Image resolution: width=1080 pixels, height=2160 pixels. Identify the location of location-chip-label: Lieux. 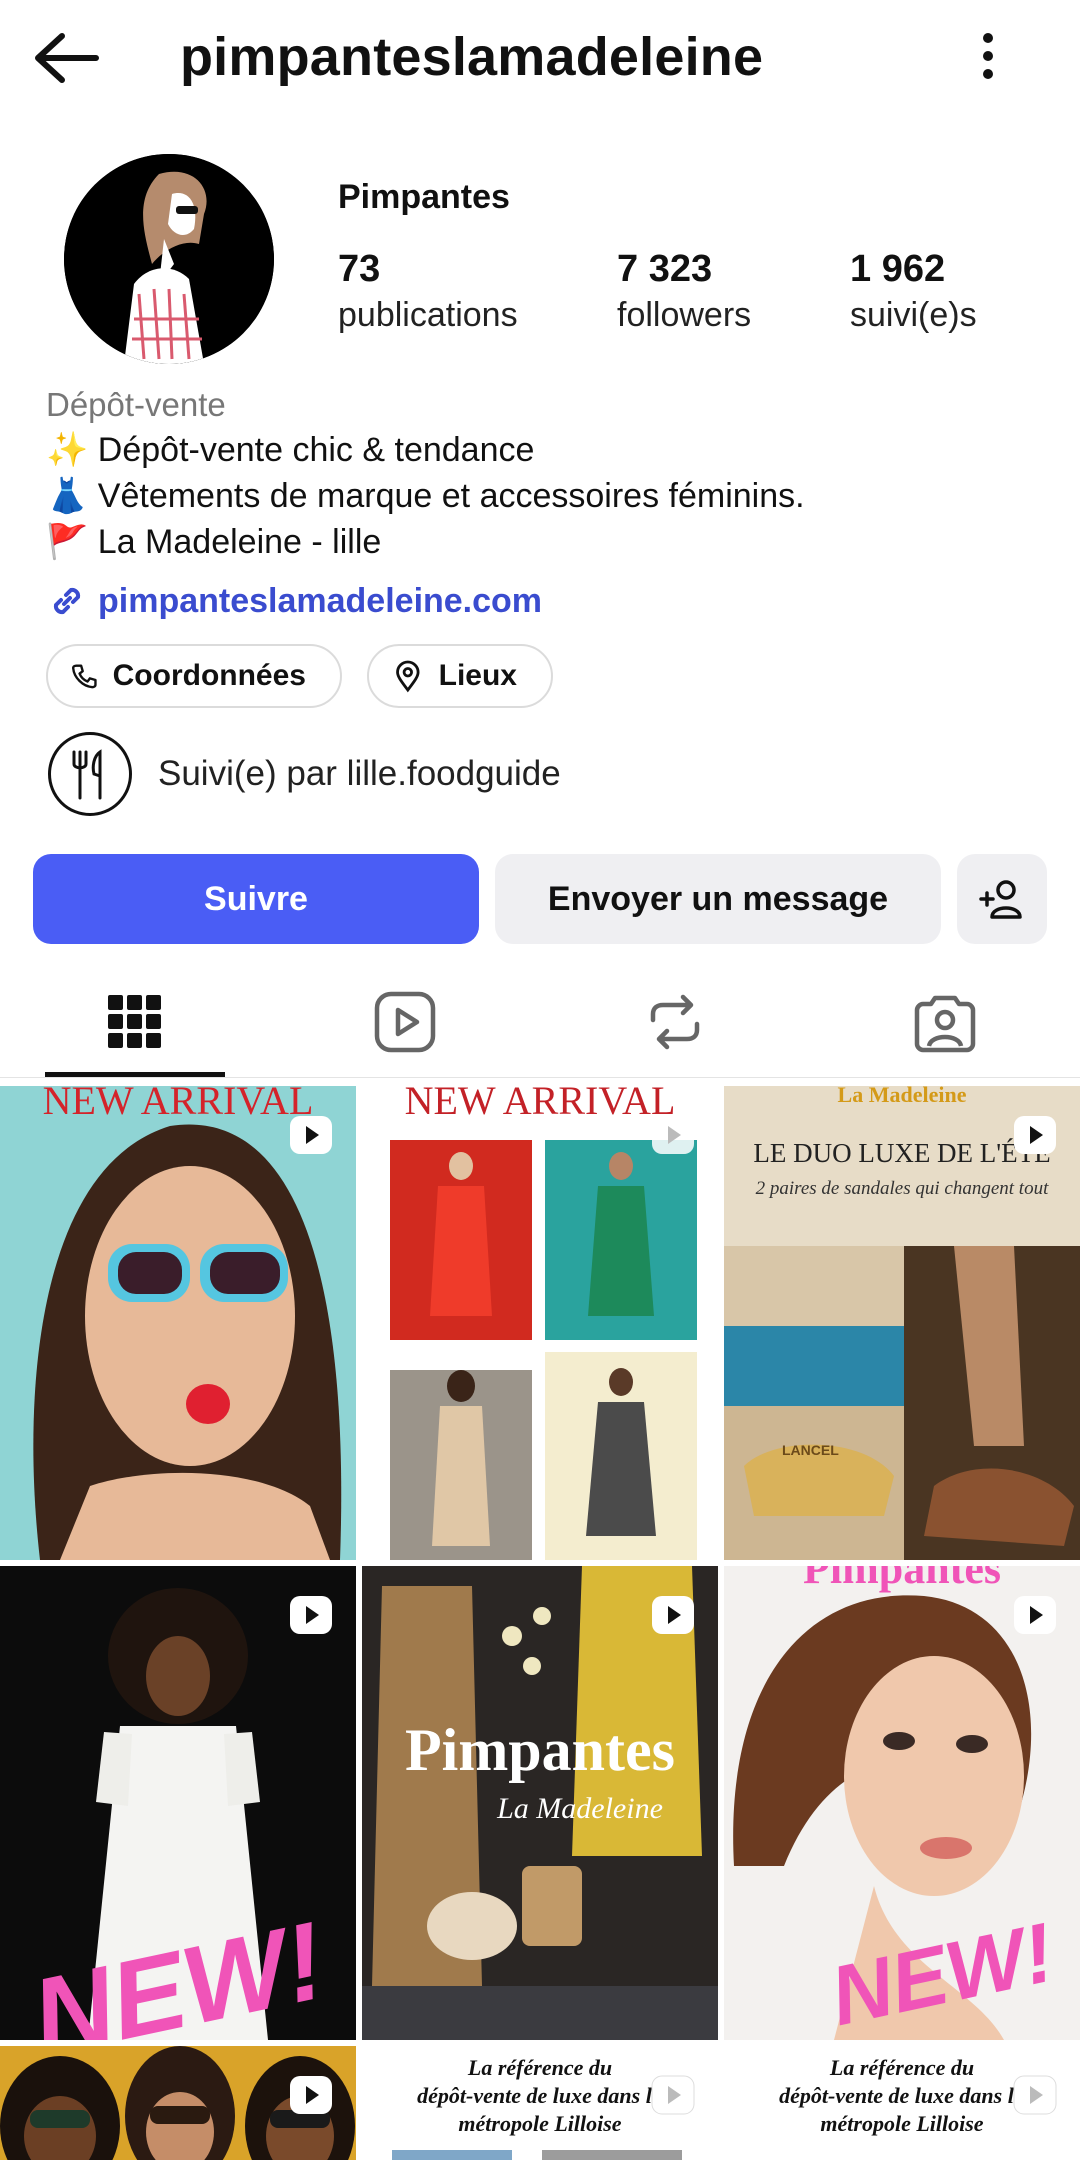
(477, 675).